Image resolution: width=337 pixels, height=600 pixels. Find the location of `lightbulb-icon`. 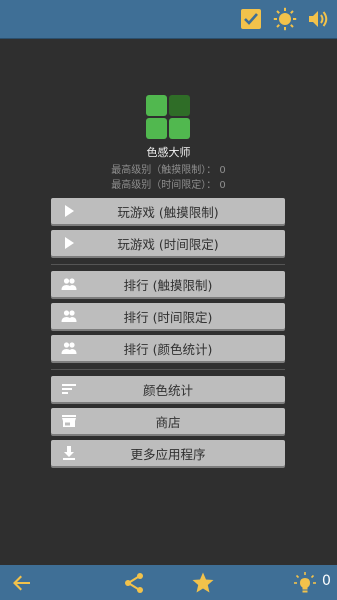

lightbulb-icon is located at coordinates (305, 583).